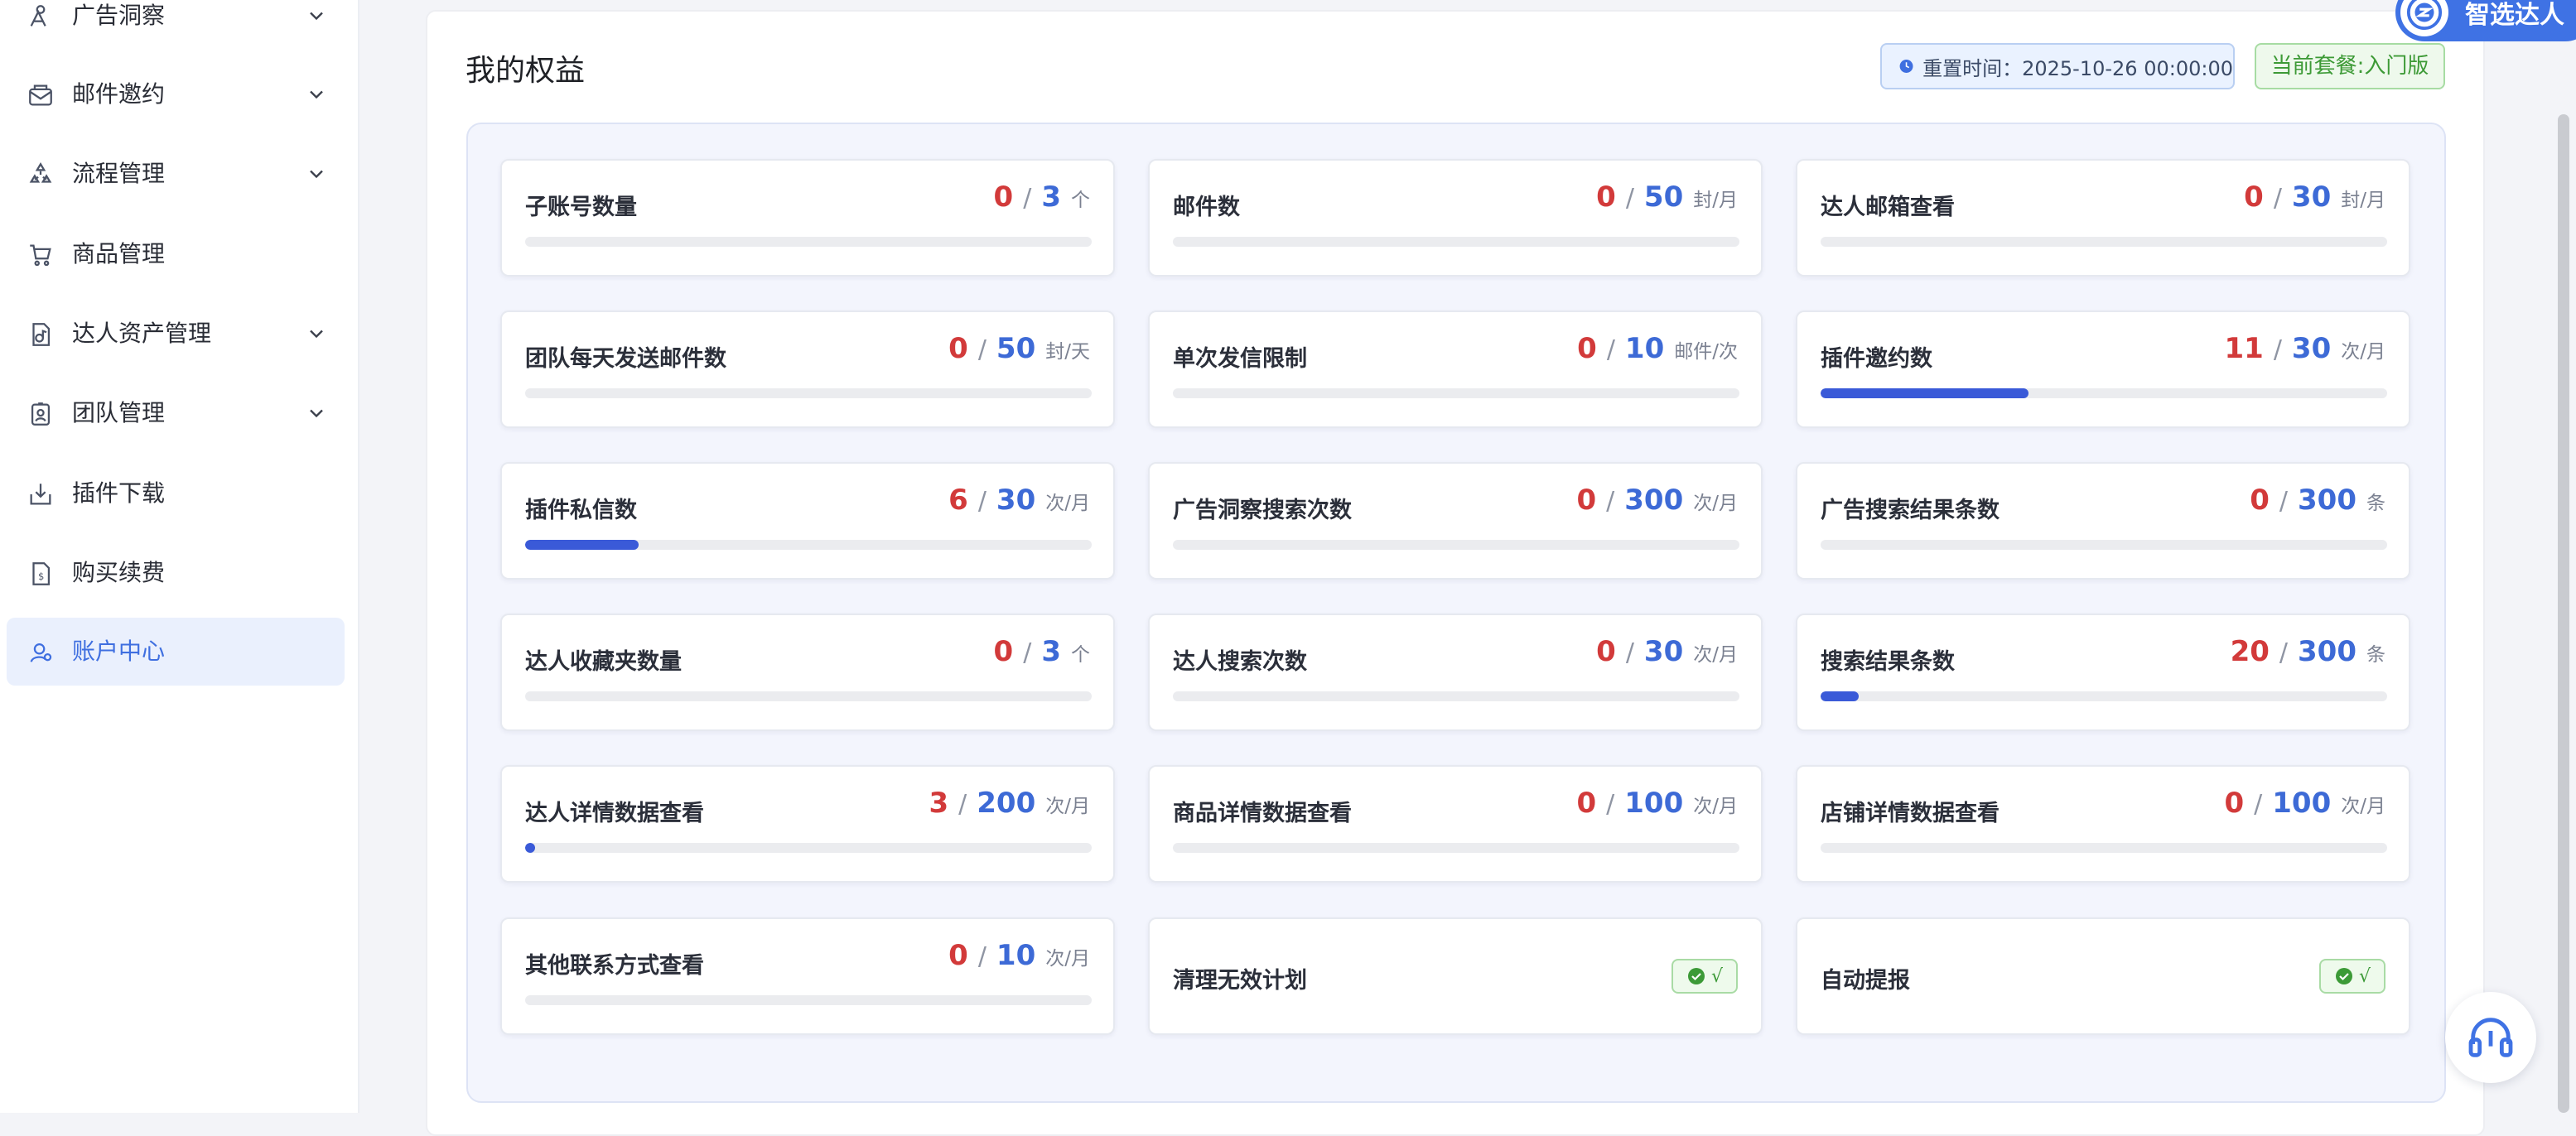 The height and width of the screenshot is (1136, 2576). What do you see at coordinates (176, 254) in the screenshot?
I see `sidebar-item-products: 商品管理` at bounding box center [176, 254].